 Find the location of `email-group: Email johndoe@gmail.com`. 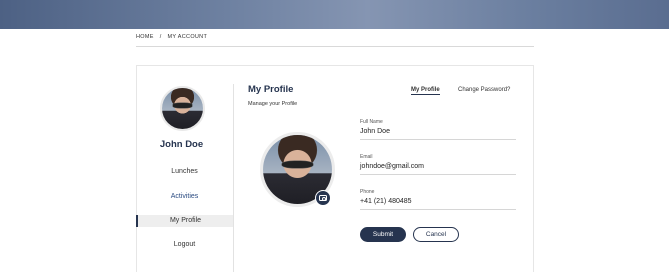

email-group: Email johndoe@gmail.com is located at coordinates (438, 164).